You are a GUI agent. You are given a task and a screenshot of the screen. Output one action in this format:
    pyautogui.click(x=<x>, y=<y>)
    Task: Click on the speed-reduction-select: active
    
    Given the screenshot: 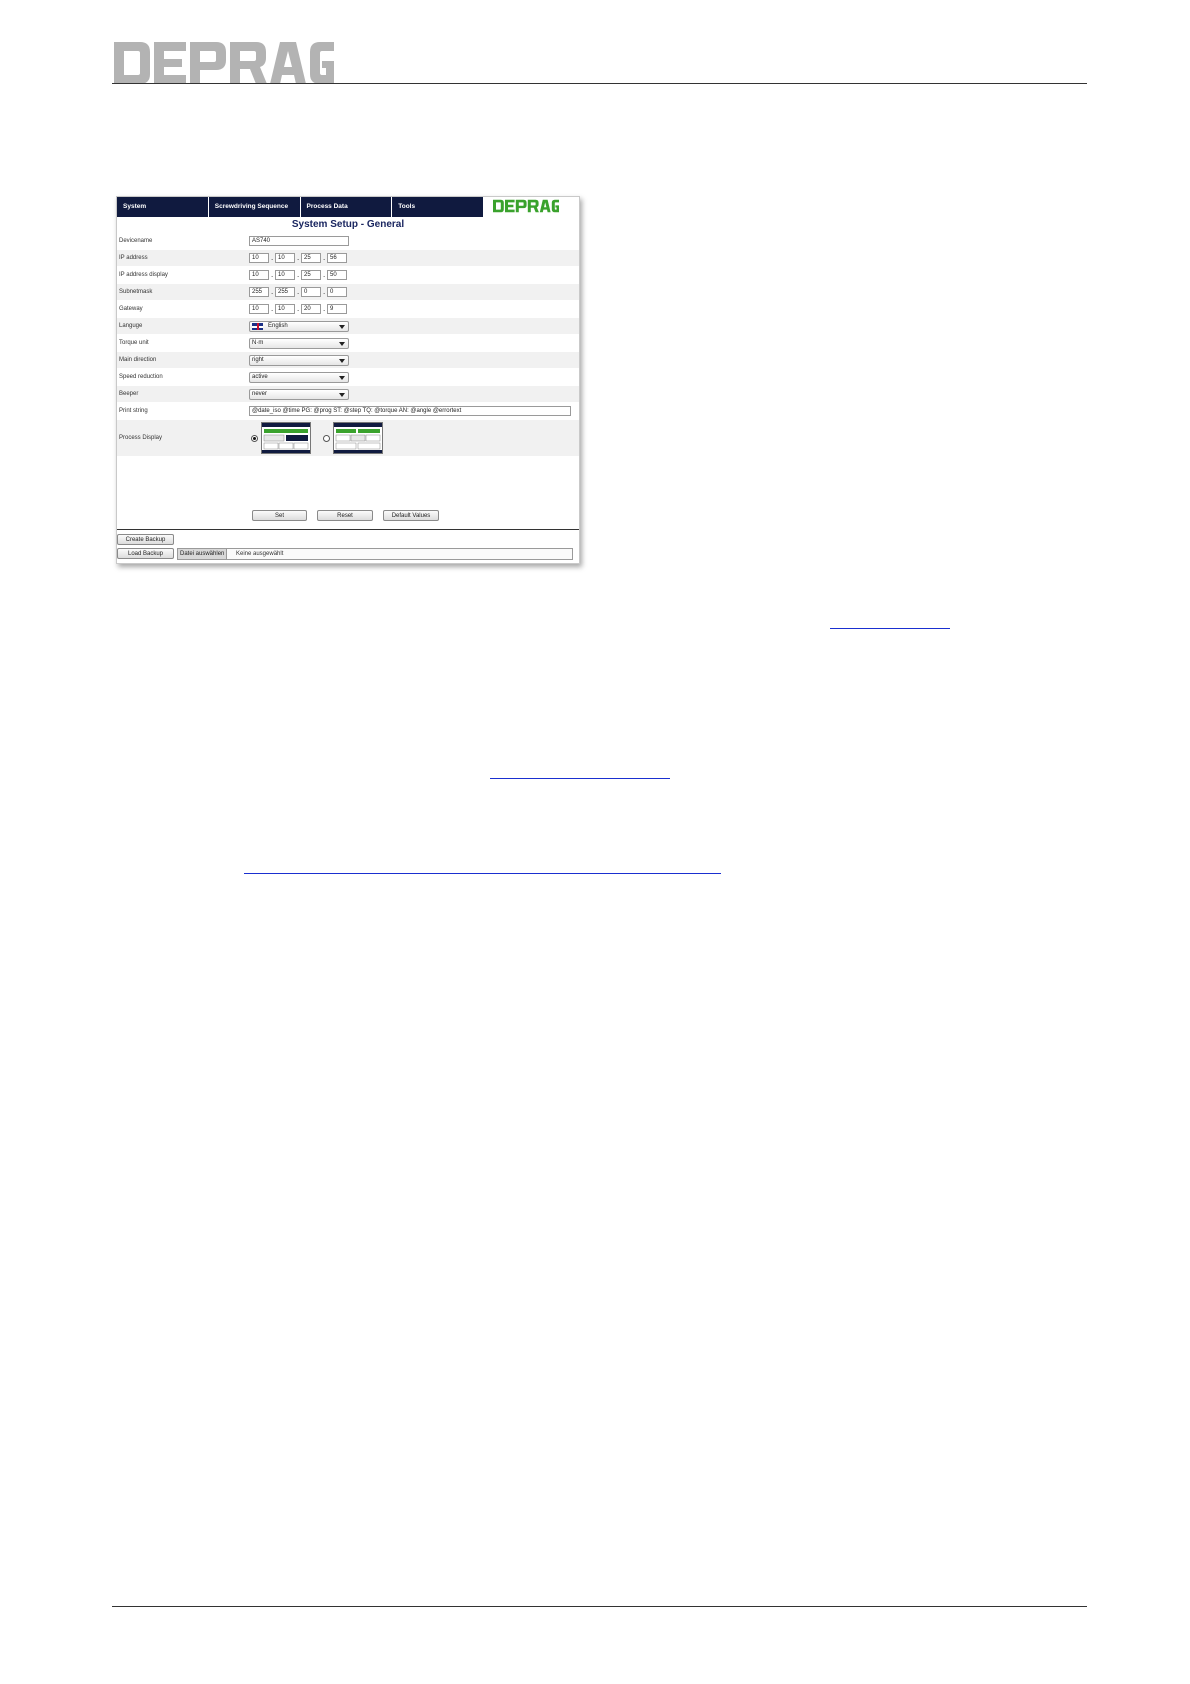 What is the action you would take?
    pyautogui.click(x=299, y=377)
    